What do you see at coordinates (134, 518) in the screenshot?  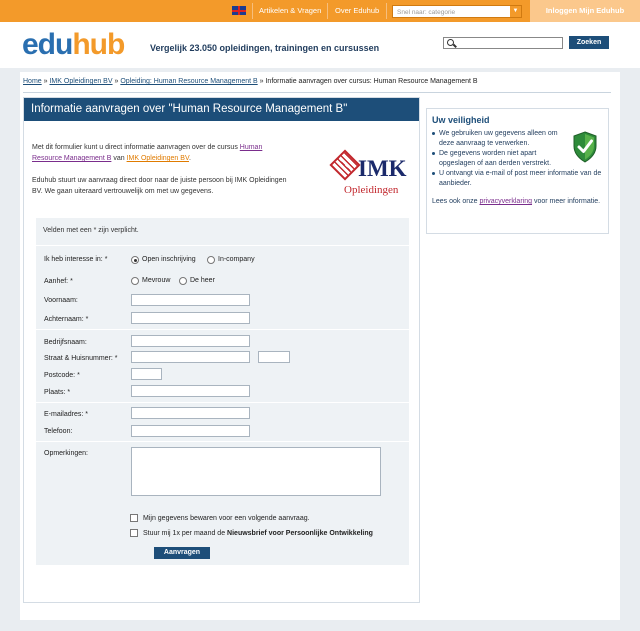 I see `save-details-checkbox` at bounding box center [134, 518].